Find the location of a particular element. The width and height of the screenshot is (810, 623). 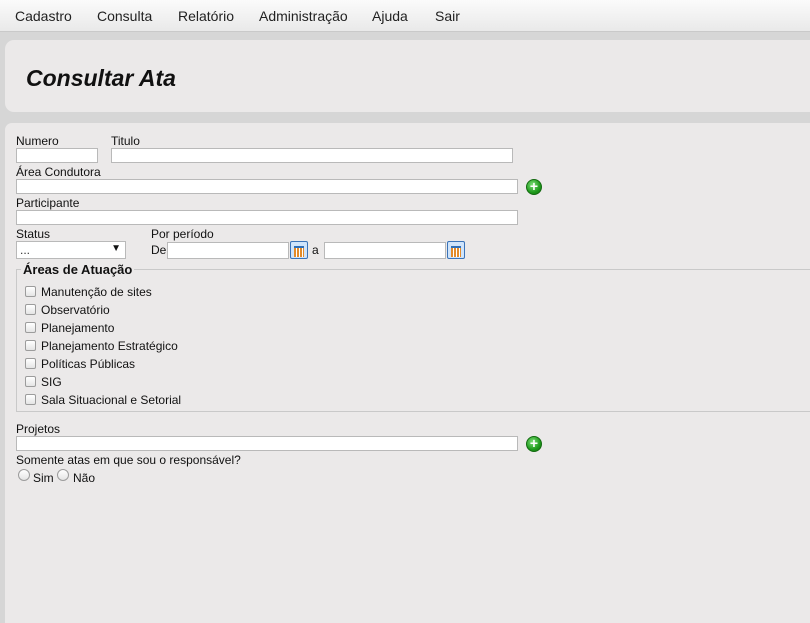

data-fim-input is located at coordinates (385, 250).